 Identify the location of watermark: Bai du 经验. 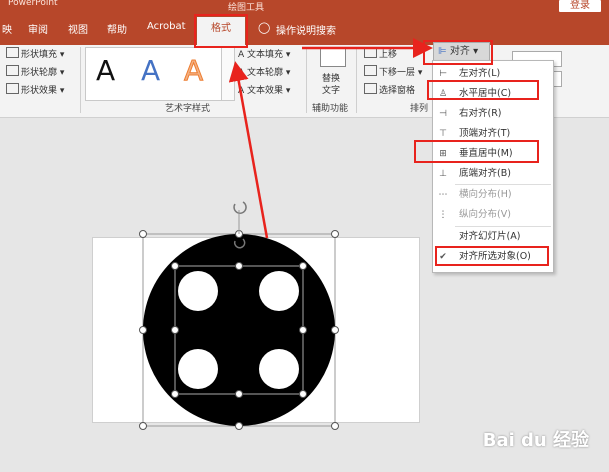
(535, 440).